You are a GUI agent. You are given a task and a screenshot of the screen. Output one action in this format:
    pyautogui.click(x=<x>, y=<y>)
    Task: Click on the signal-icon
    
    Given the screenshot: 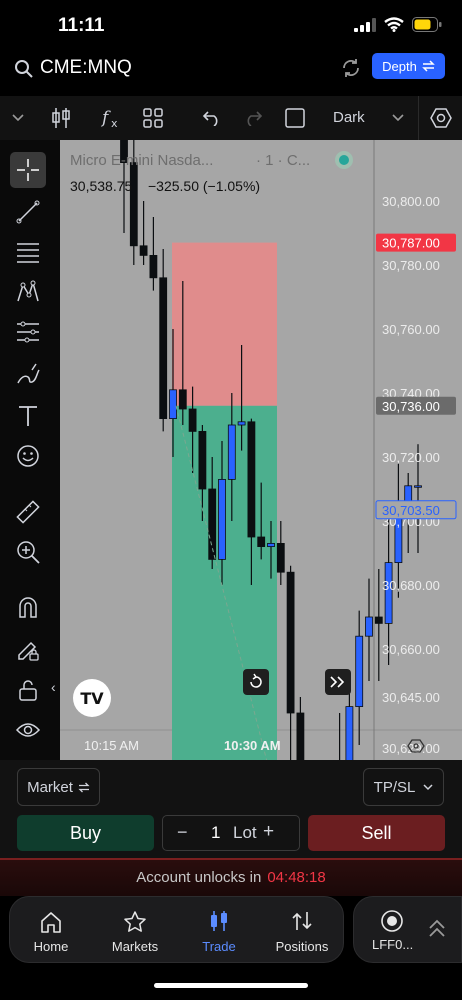 What is the action you would take?
    pyautogui.click(x=365, y=24)
    